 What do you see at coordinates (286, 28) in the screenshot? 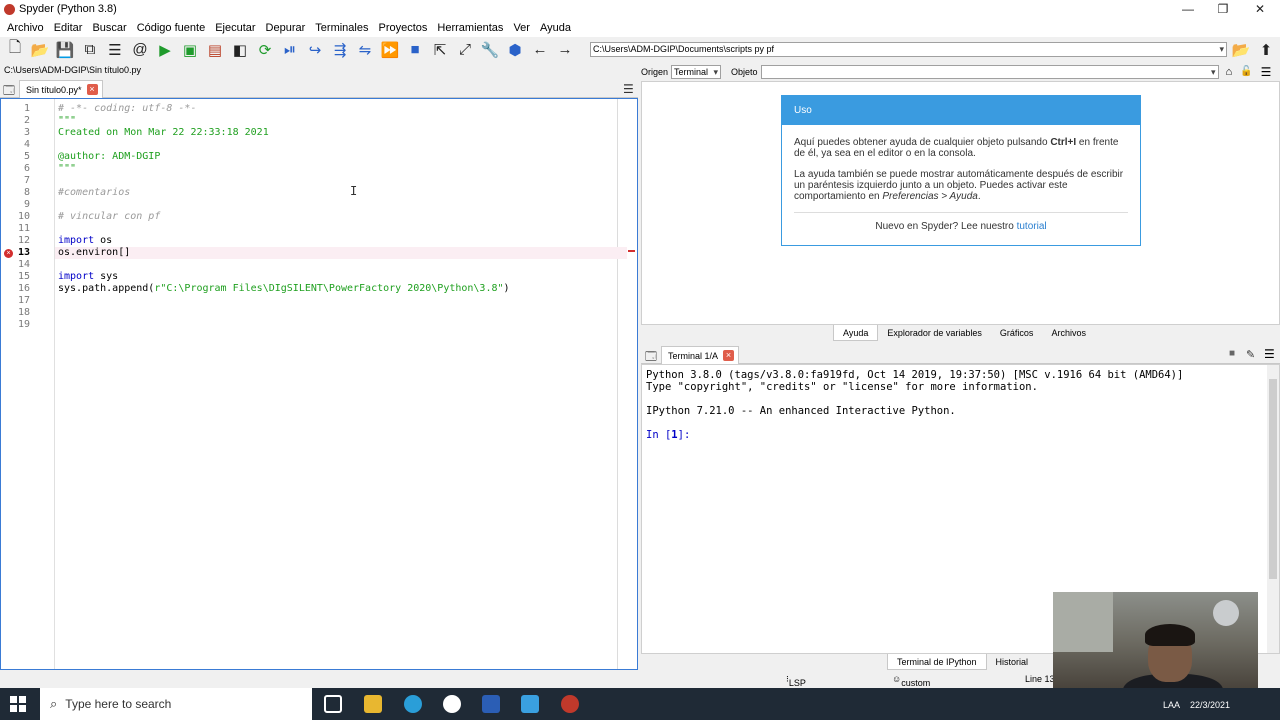
I see `menu-depurar: Depurar` at bounding box center [286, 28].